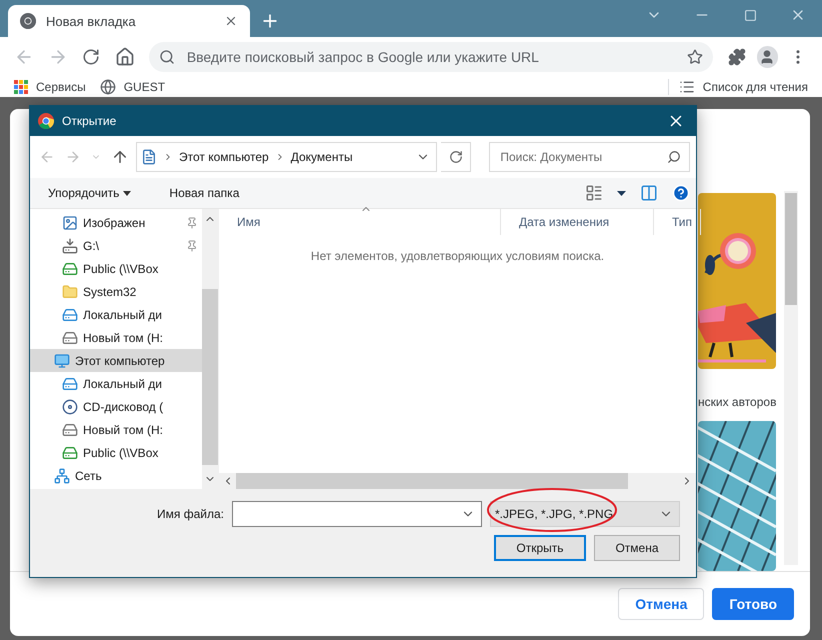 This screenshot has width=822, height=640. Describe the element at coordinates (116, 222) in the screenshot. I see `nav-item: Изображен` at that location.